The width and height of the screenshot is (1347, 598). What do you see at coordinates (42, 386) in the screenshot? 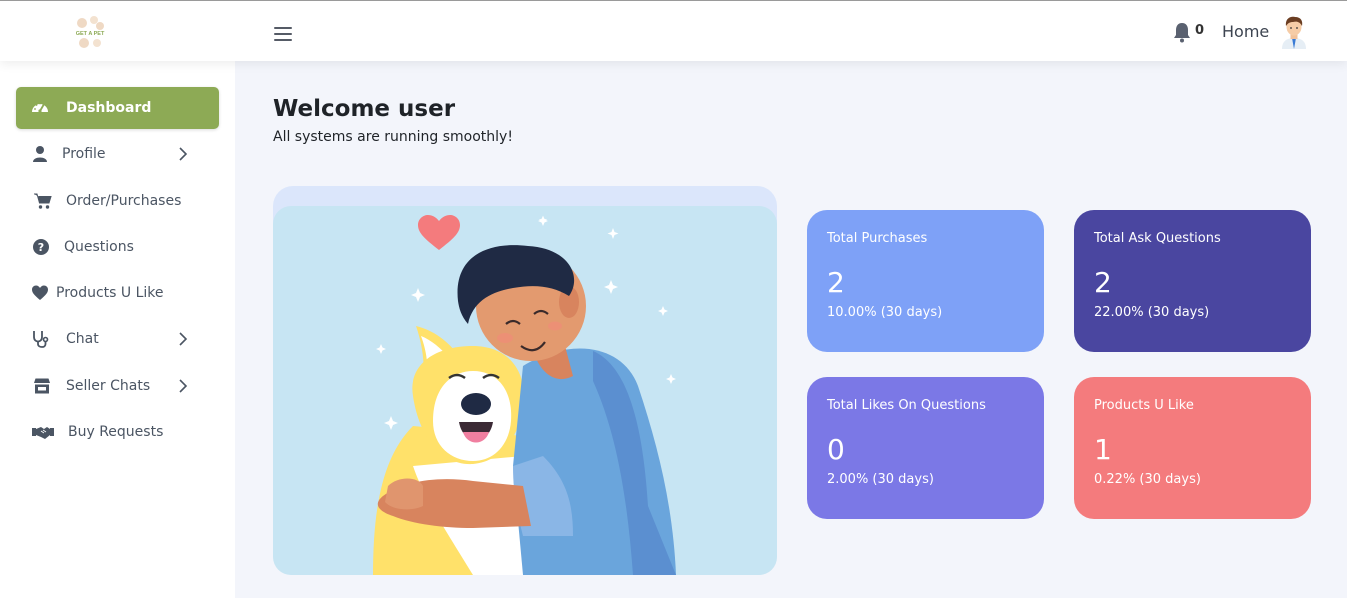
I see `store-icon` at bounding box center [42, 386].